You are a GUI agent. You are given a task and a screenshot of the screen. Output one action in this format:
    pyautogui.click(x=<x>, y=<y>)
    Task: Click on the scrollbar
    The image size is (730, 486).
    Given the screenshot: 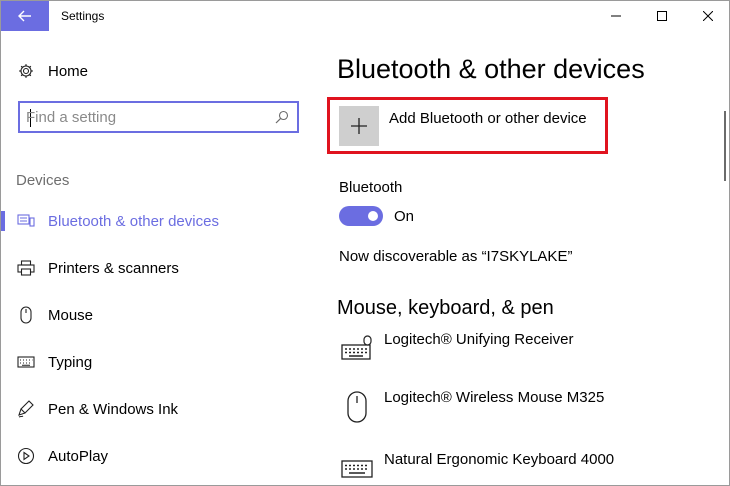 What is the action you would take?
    pyautogui.click(x=725, y=258)
    